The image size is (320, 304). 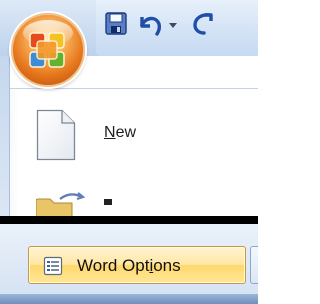 I want to click on word-options-button: Word Options, so click(x=137, y=265).